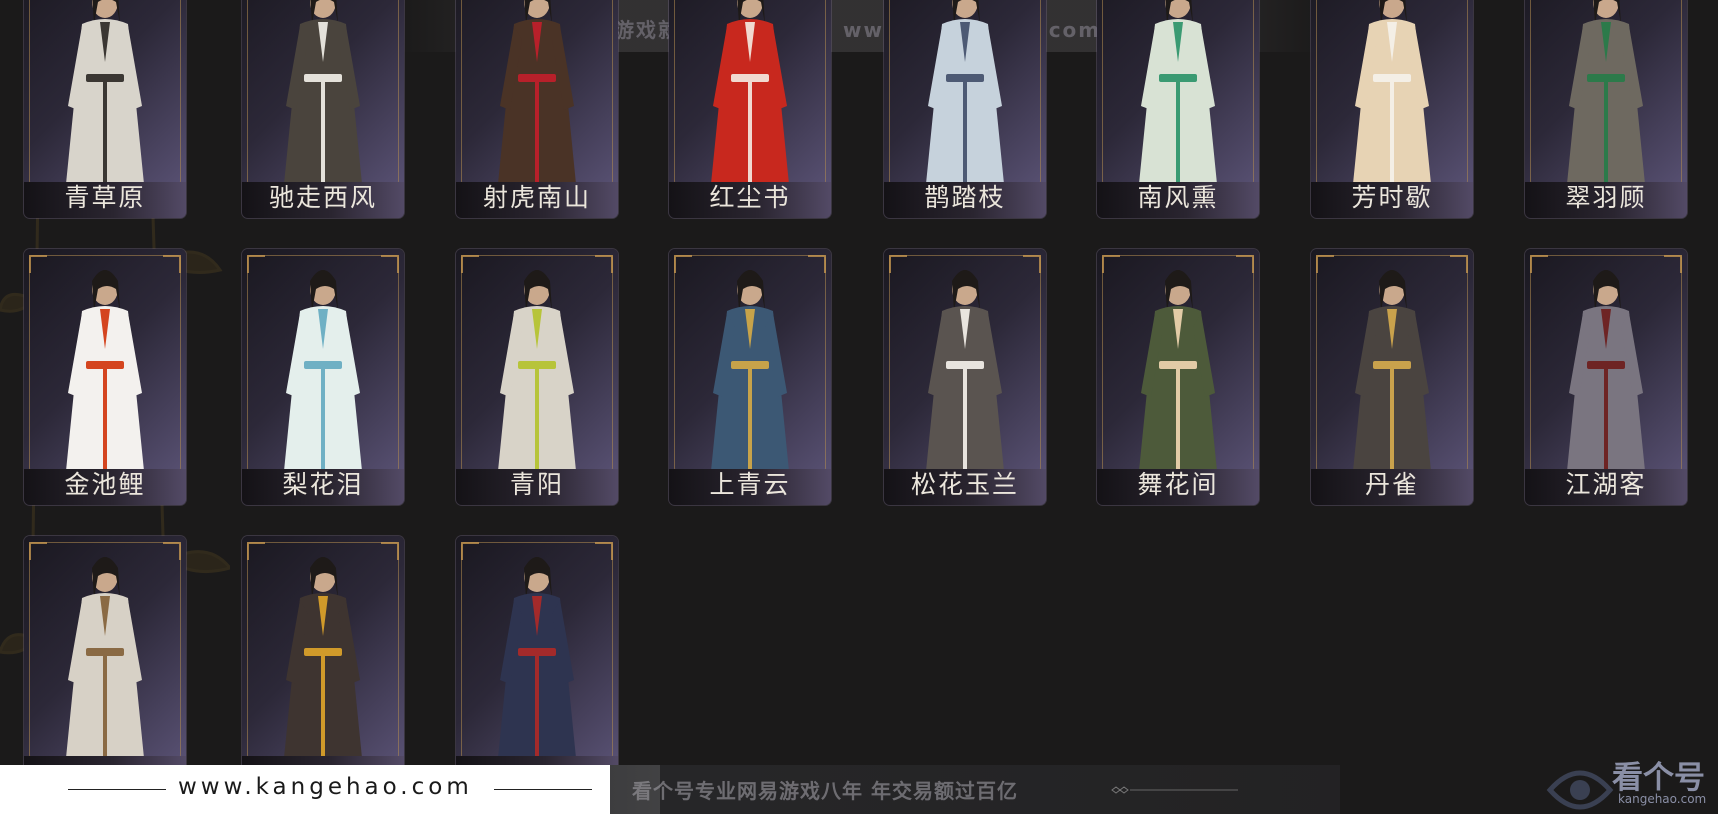  I want to click on outfit-name: 舞花间, so click(1178, 484).